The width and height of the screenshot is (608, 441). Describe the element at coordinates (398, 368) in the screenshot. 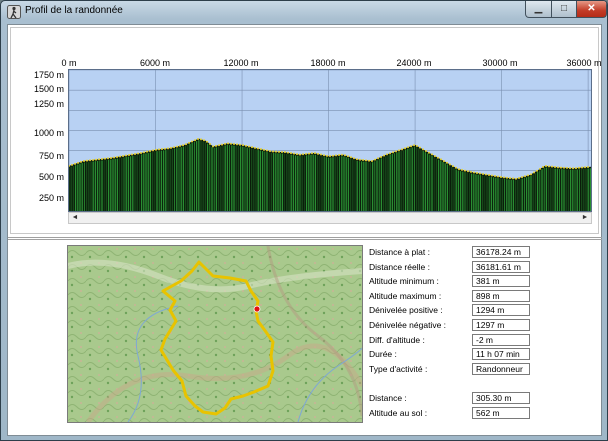

I see `stat-label: Type d'activité :` at that location.